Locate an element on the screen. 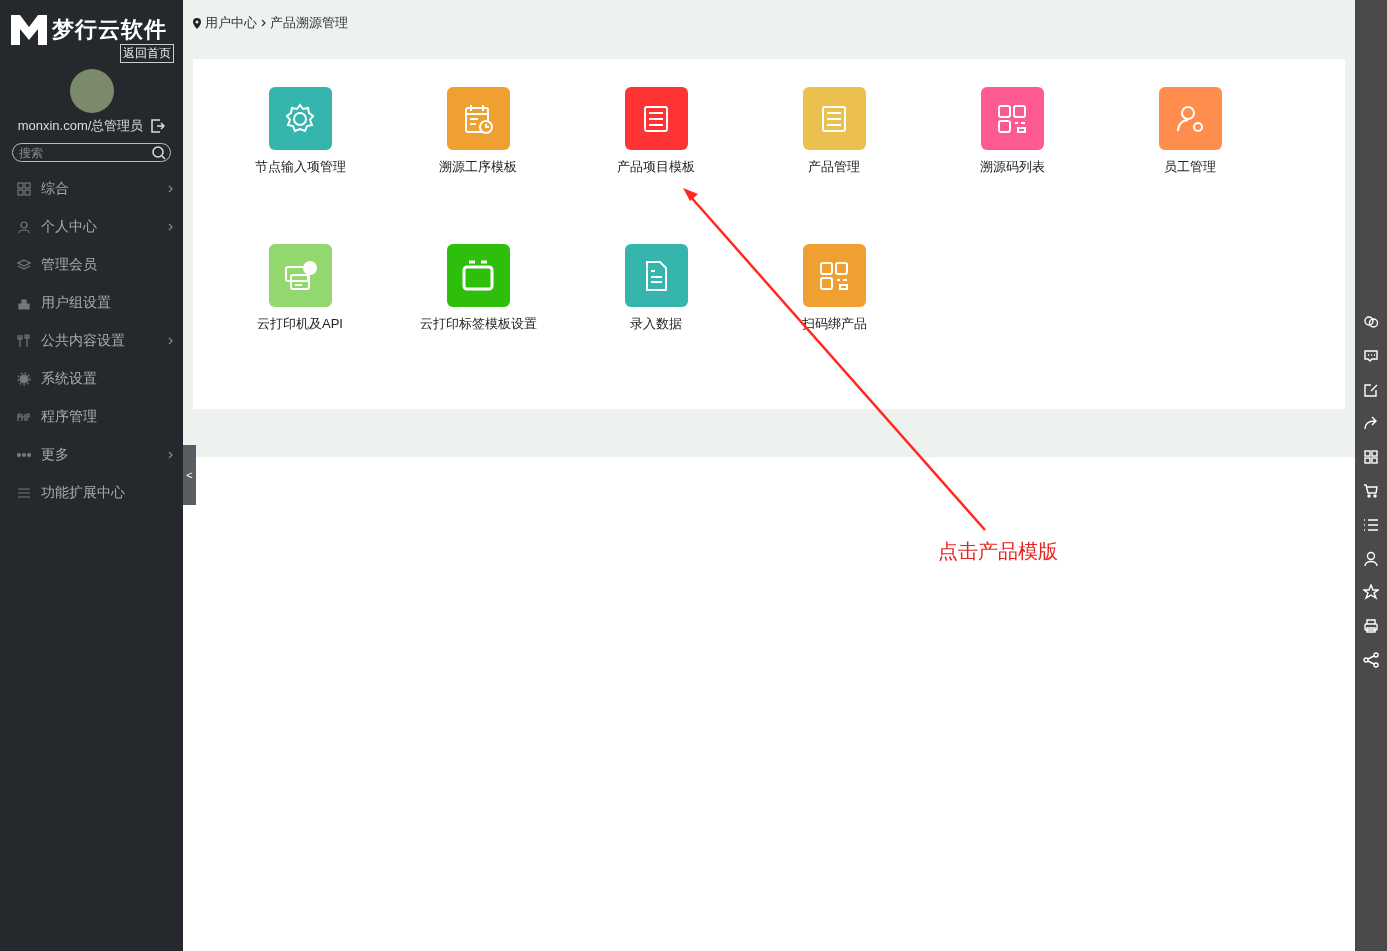  php-icon is located at coordinates (24, 417).